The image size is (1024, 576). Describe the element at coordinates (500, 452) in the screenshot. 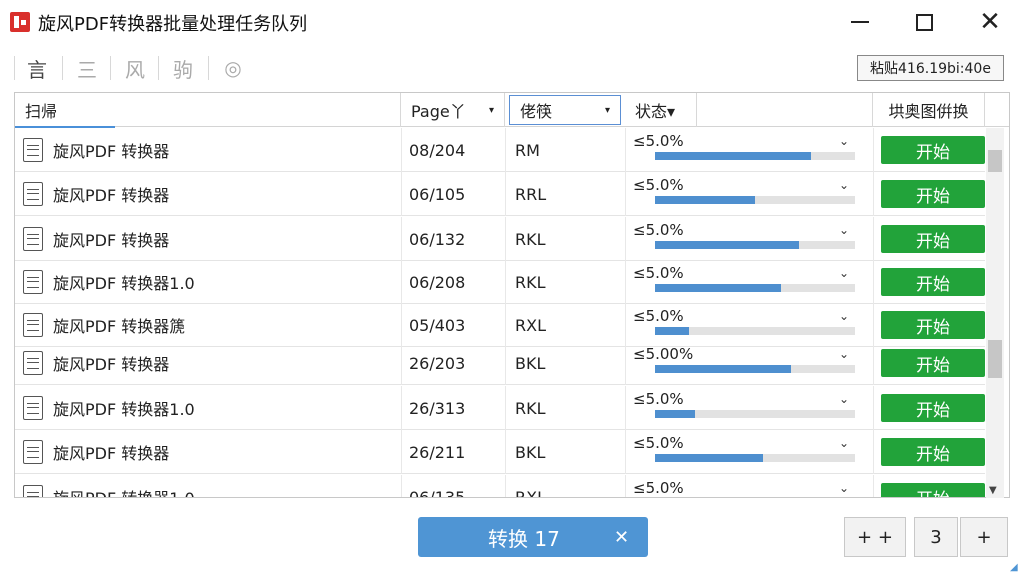

I see `table-row: 旋风PDF 转换器 26/211 BKL ≤5.0% ⌄ 开始` at that location.